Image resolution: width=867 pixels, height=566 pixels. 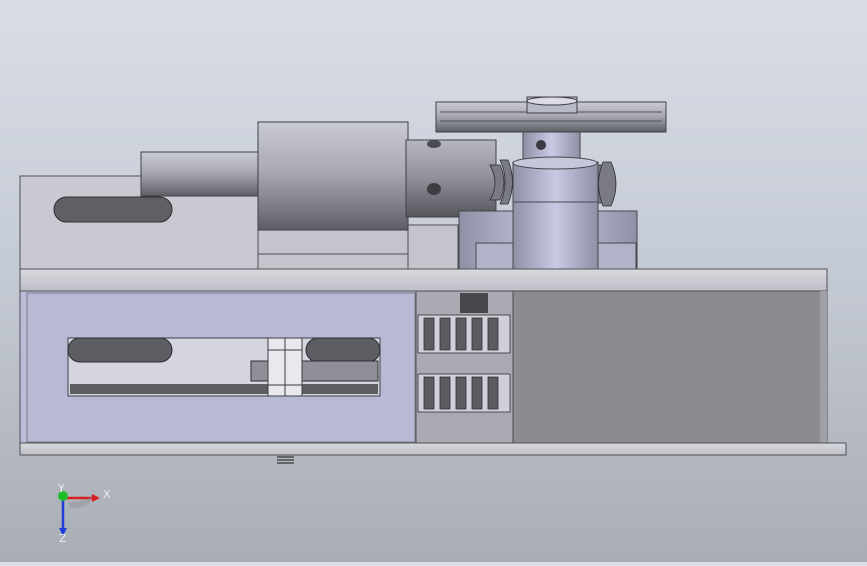 What do you see at coordinates (333, 176) in the screenshot?
I see `main-cylinder` at bounding box center [333, 176].